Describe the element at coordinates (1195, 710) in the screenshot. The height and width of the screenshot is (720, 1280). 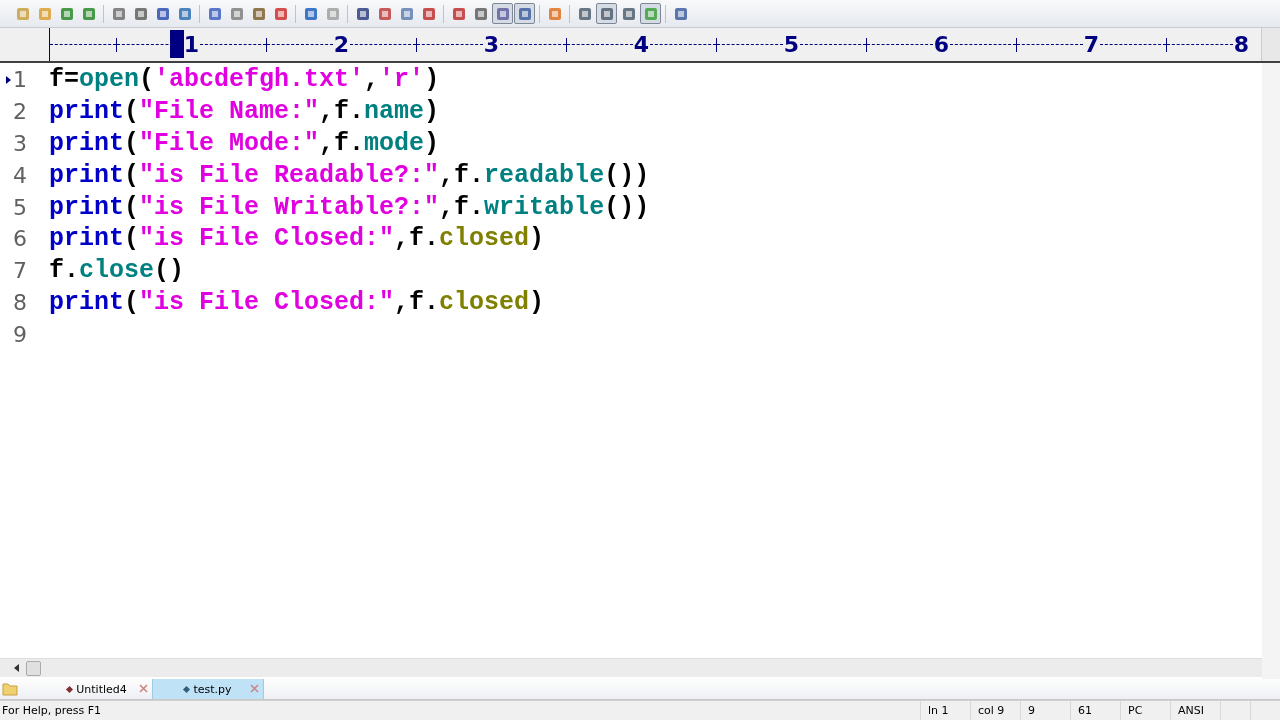
I see `status-cell: ANSI` at that location.